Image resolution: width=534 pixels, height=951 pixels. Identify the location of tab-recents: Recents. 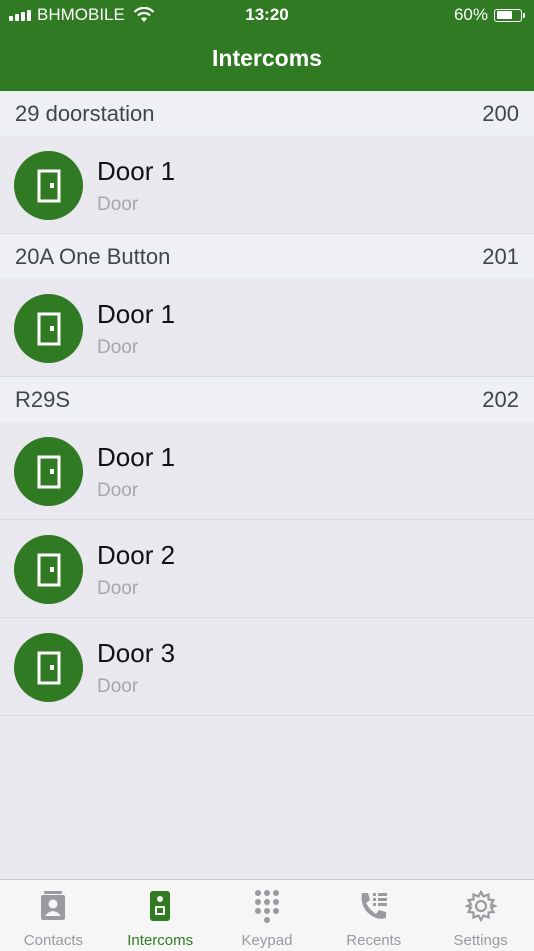
(373, 915).